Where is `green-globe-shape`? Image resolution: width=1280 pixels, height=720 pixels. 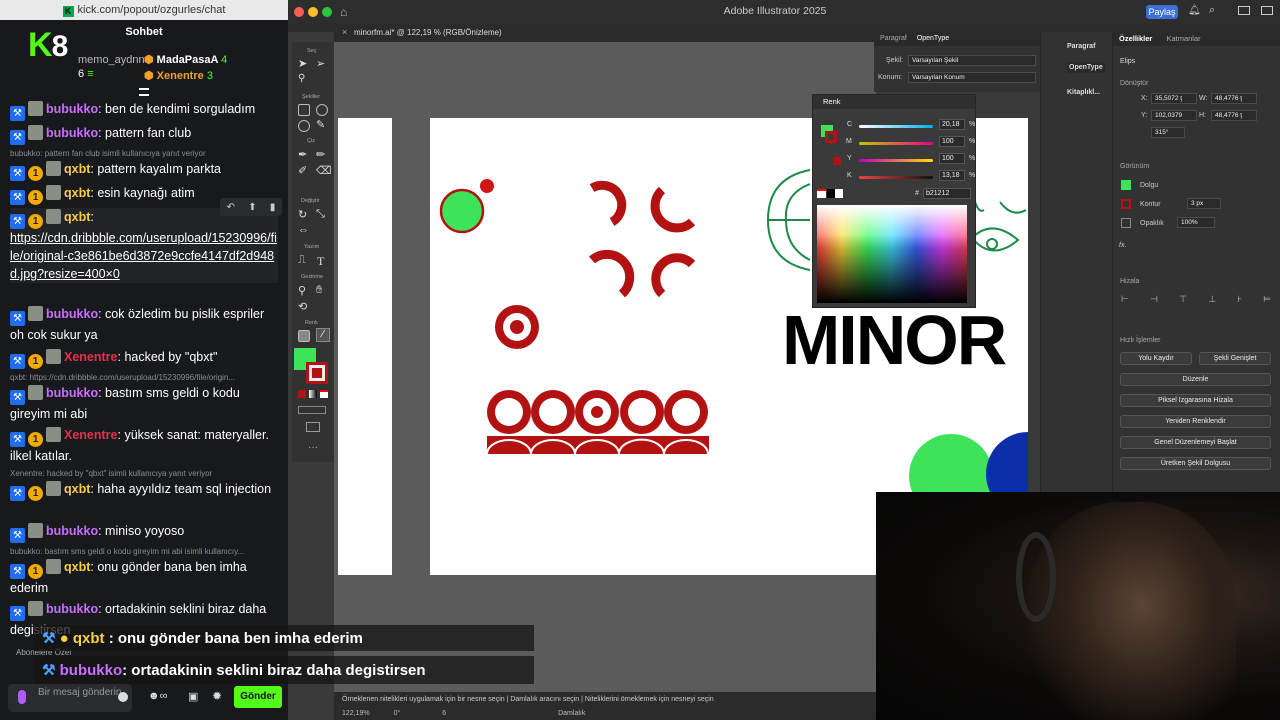 green-globe-shape is located at coordinates (788, 219).